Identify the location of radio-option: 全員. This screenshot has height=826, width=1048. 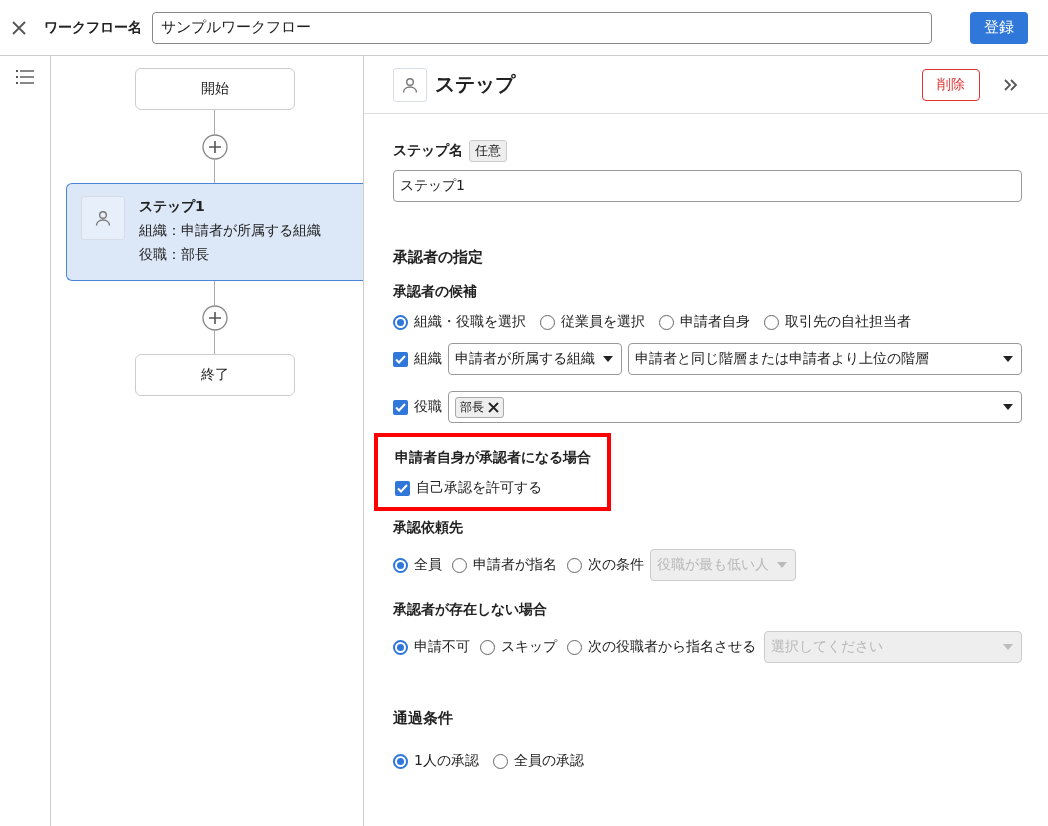
(417, 565).